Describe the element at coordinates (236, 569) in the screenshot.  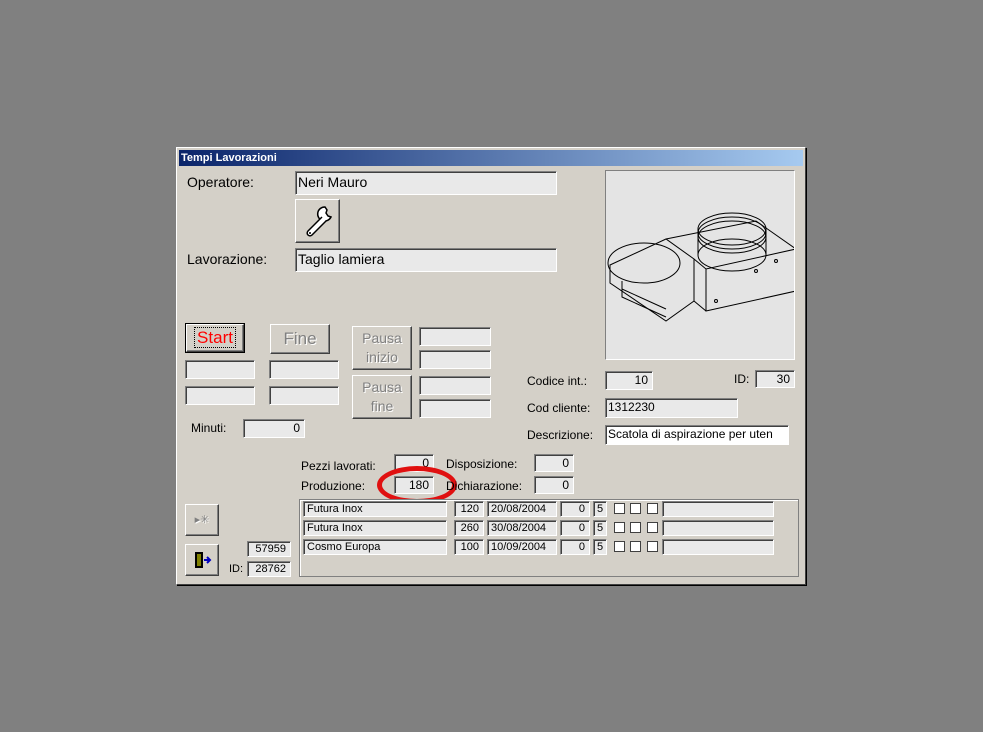
I see `record-id-label: ID:` at that location.